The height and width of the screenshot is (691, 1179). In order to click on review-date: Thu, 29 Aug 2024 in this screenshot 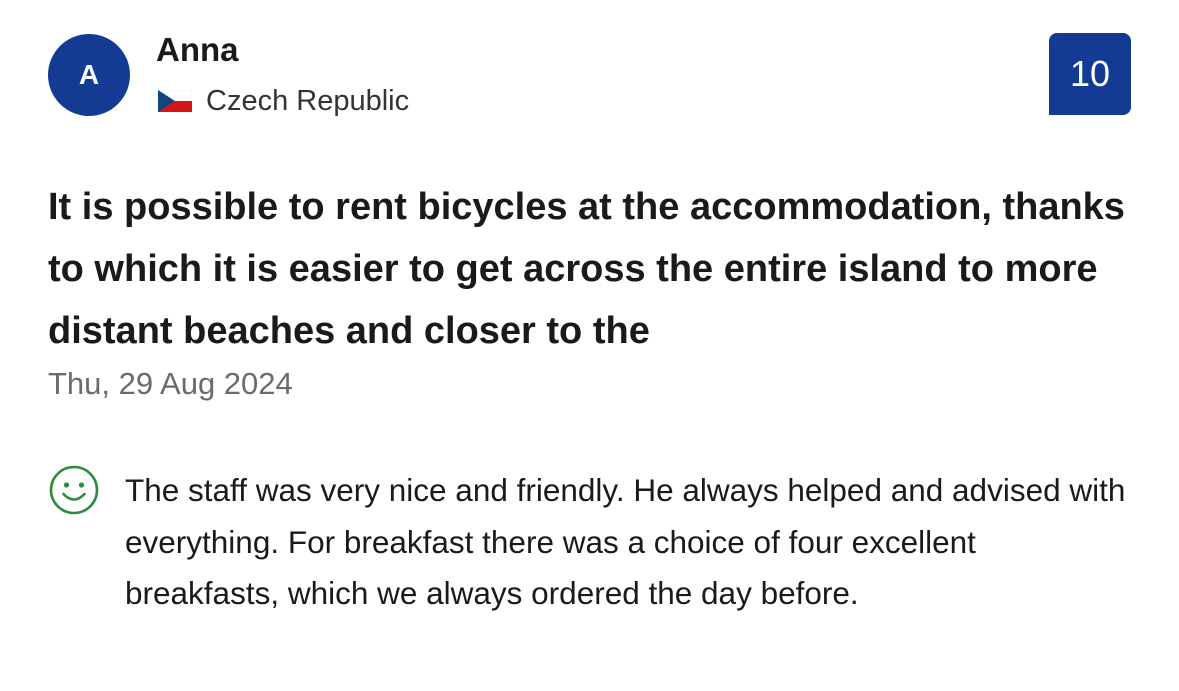, I will do `click(170, 383)`.